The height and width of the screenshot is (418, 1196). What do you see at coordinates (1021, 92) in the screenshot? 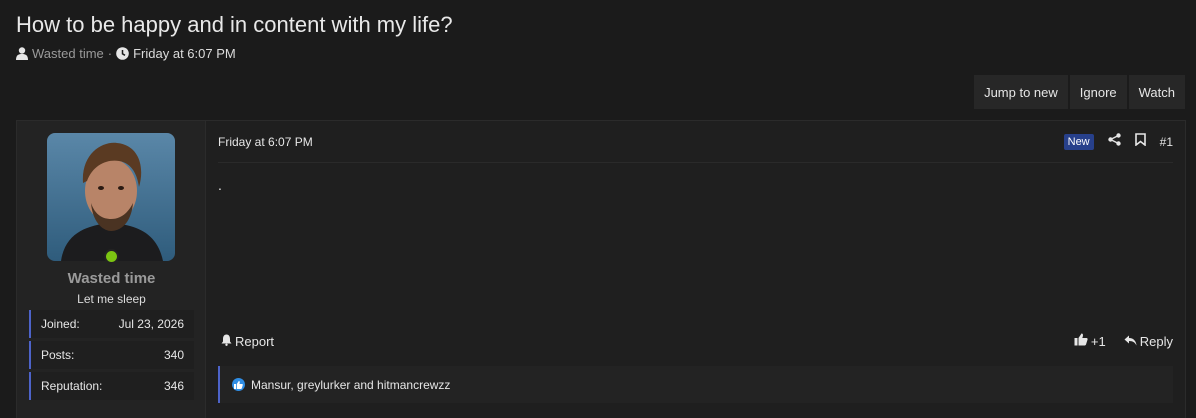
I see `jump-to-new-button: Jump to new` at bounding box center [1021, 92].